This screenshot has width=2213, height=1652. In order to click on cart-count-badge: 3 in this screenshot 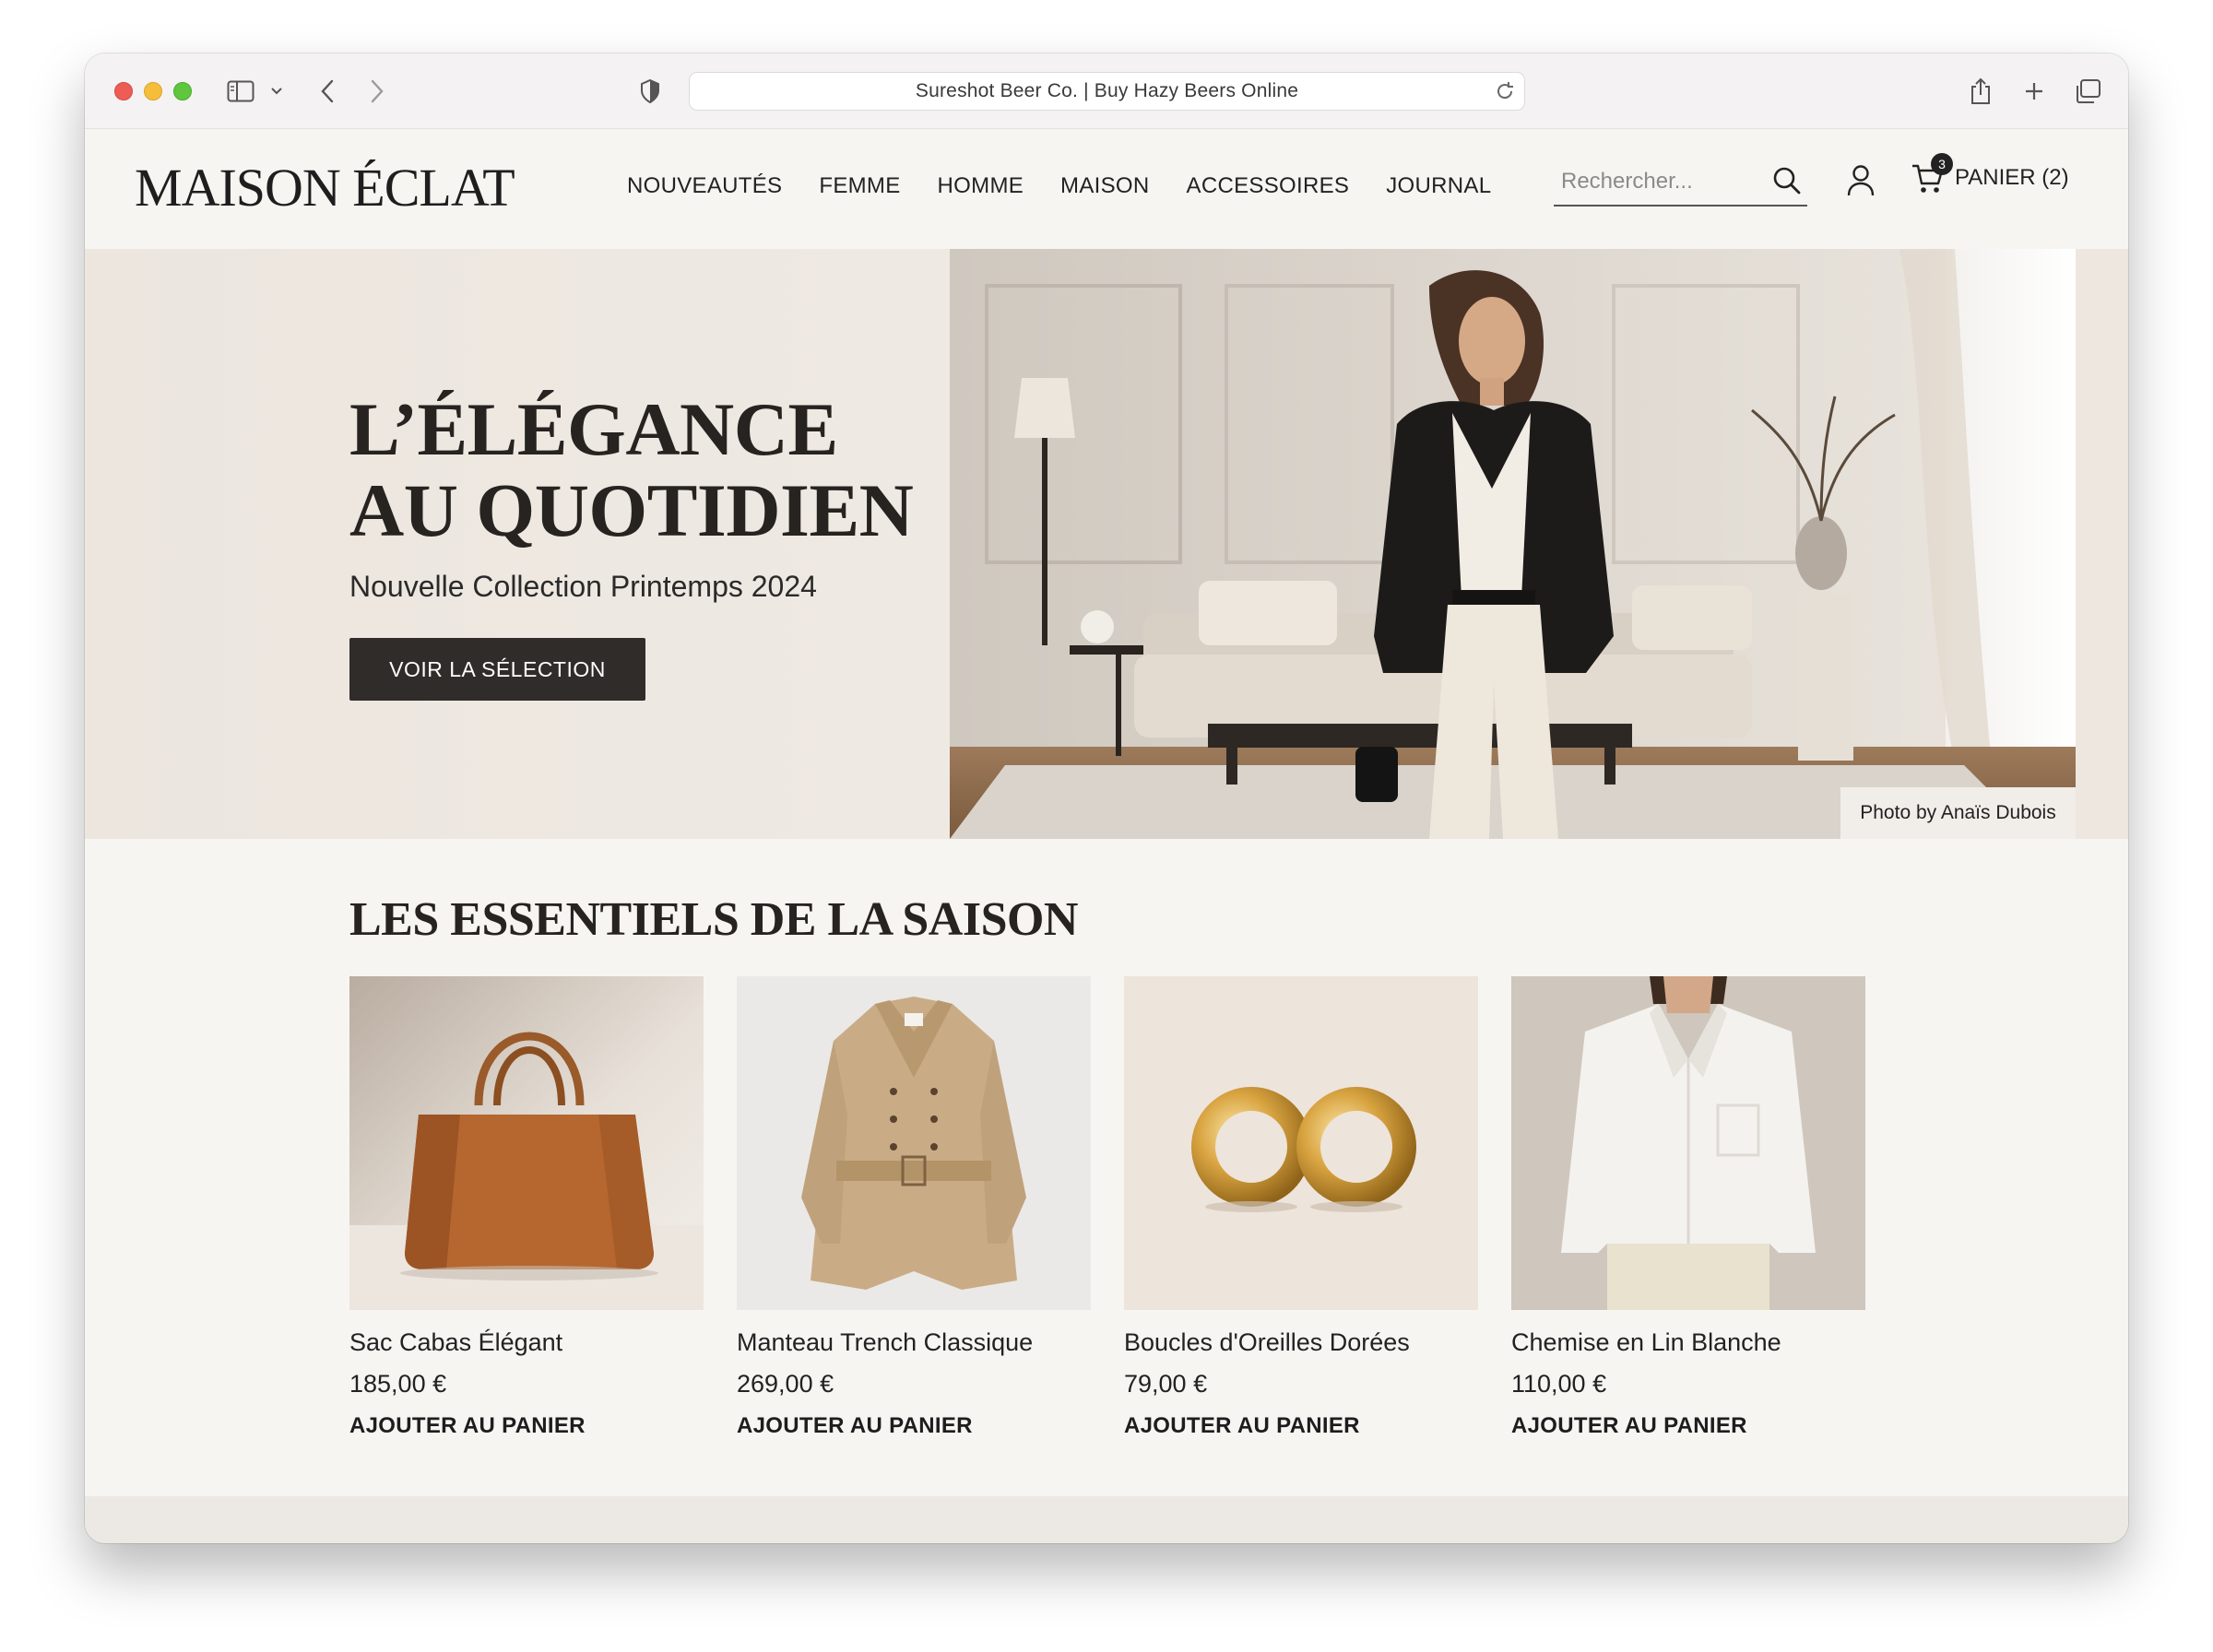, I will do `click(1942, 164)`.